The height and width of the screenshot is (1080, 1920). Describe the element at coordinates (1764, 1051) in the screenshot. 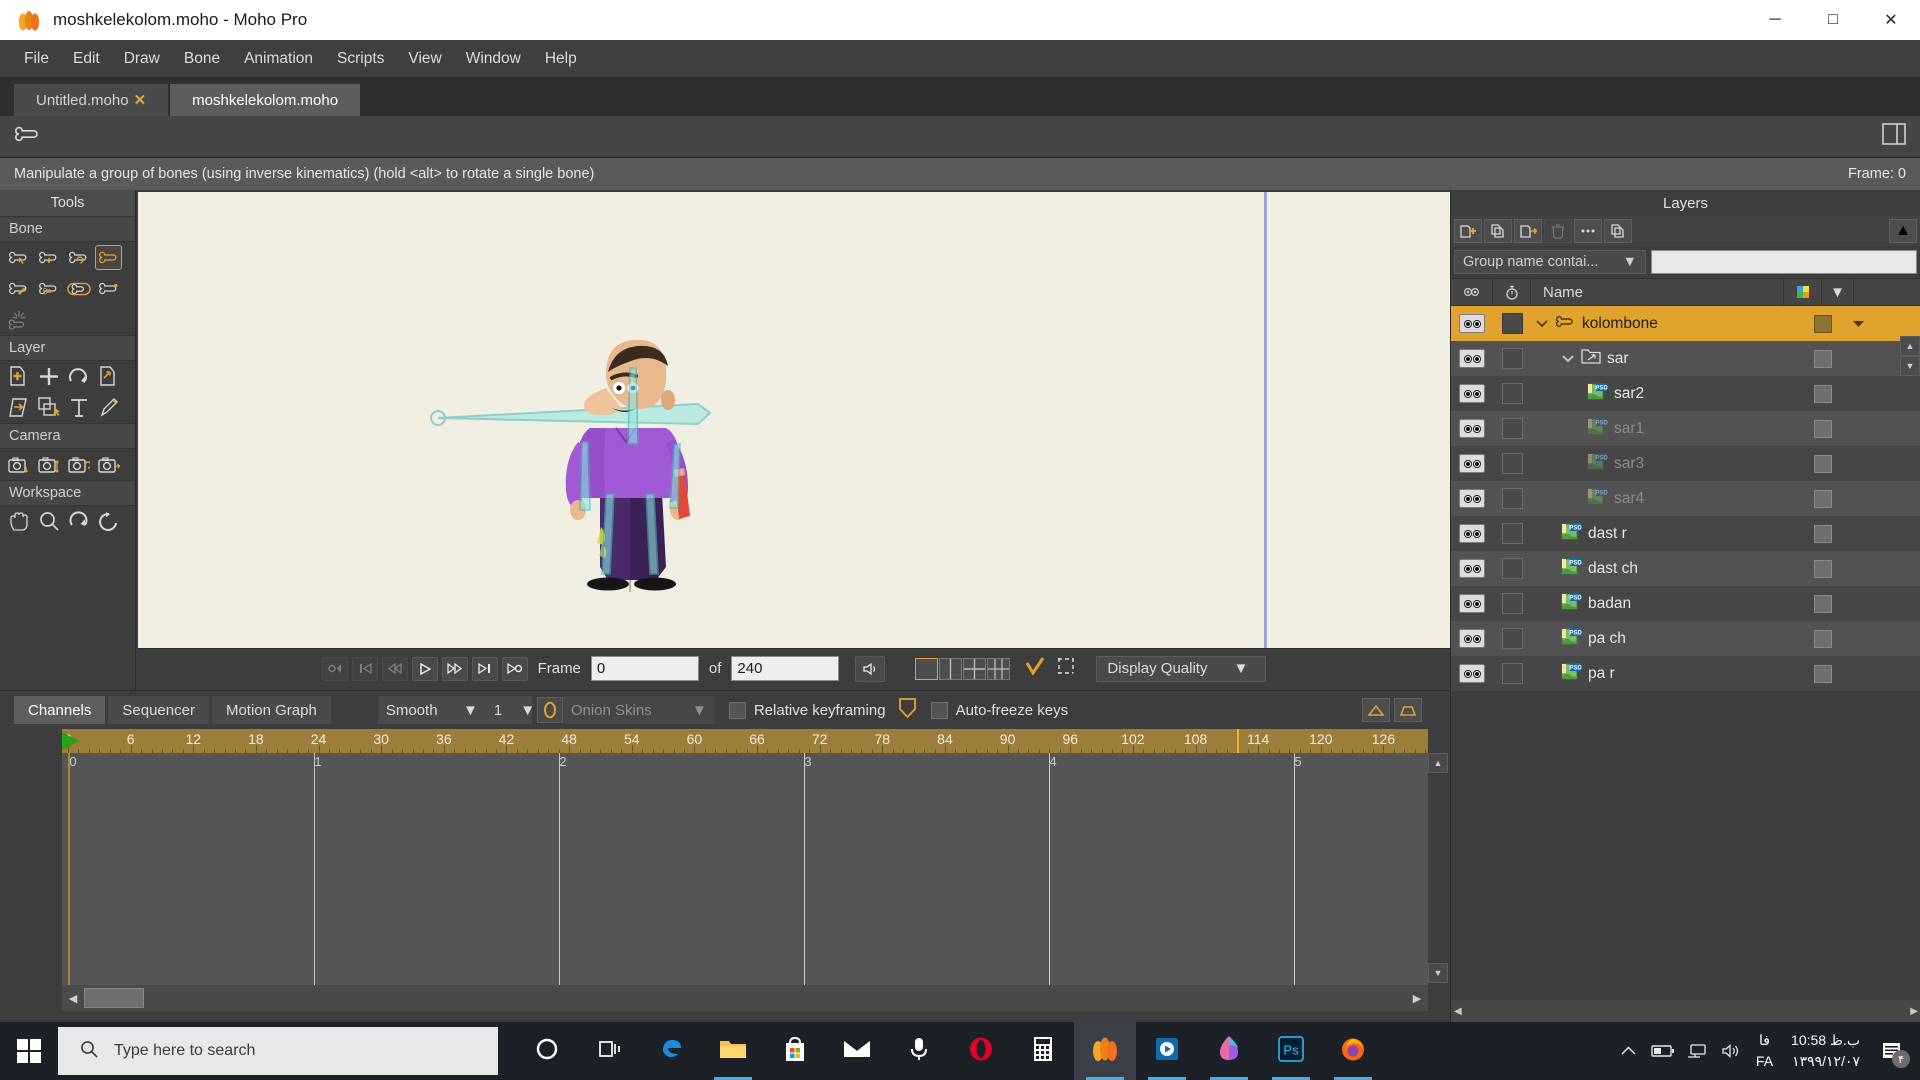

I see `language-indicator: فا FA` at that location.